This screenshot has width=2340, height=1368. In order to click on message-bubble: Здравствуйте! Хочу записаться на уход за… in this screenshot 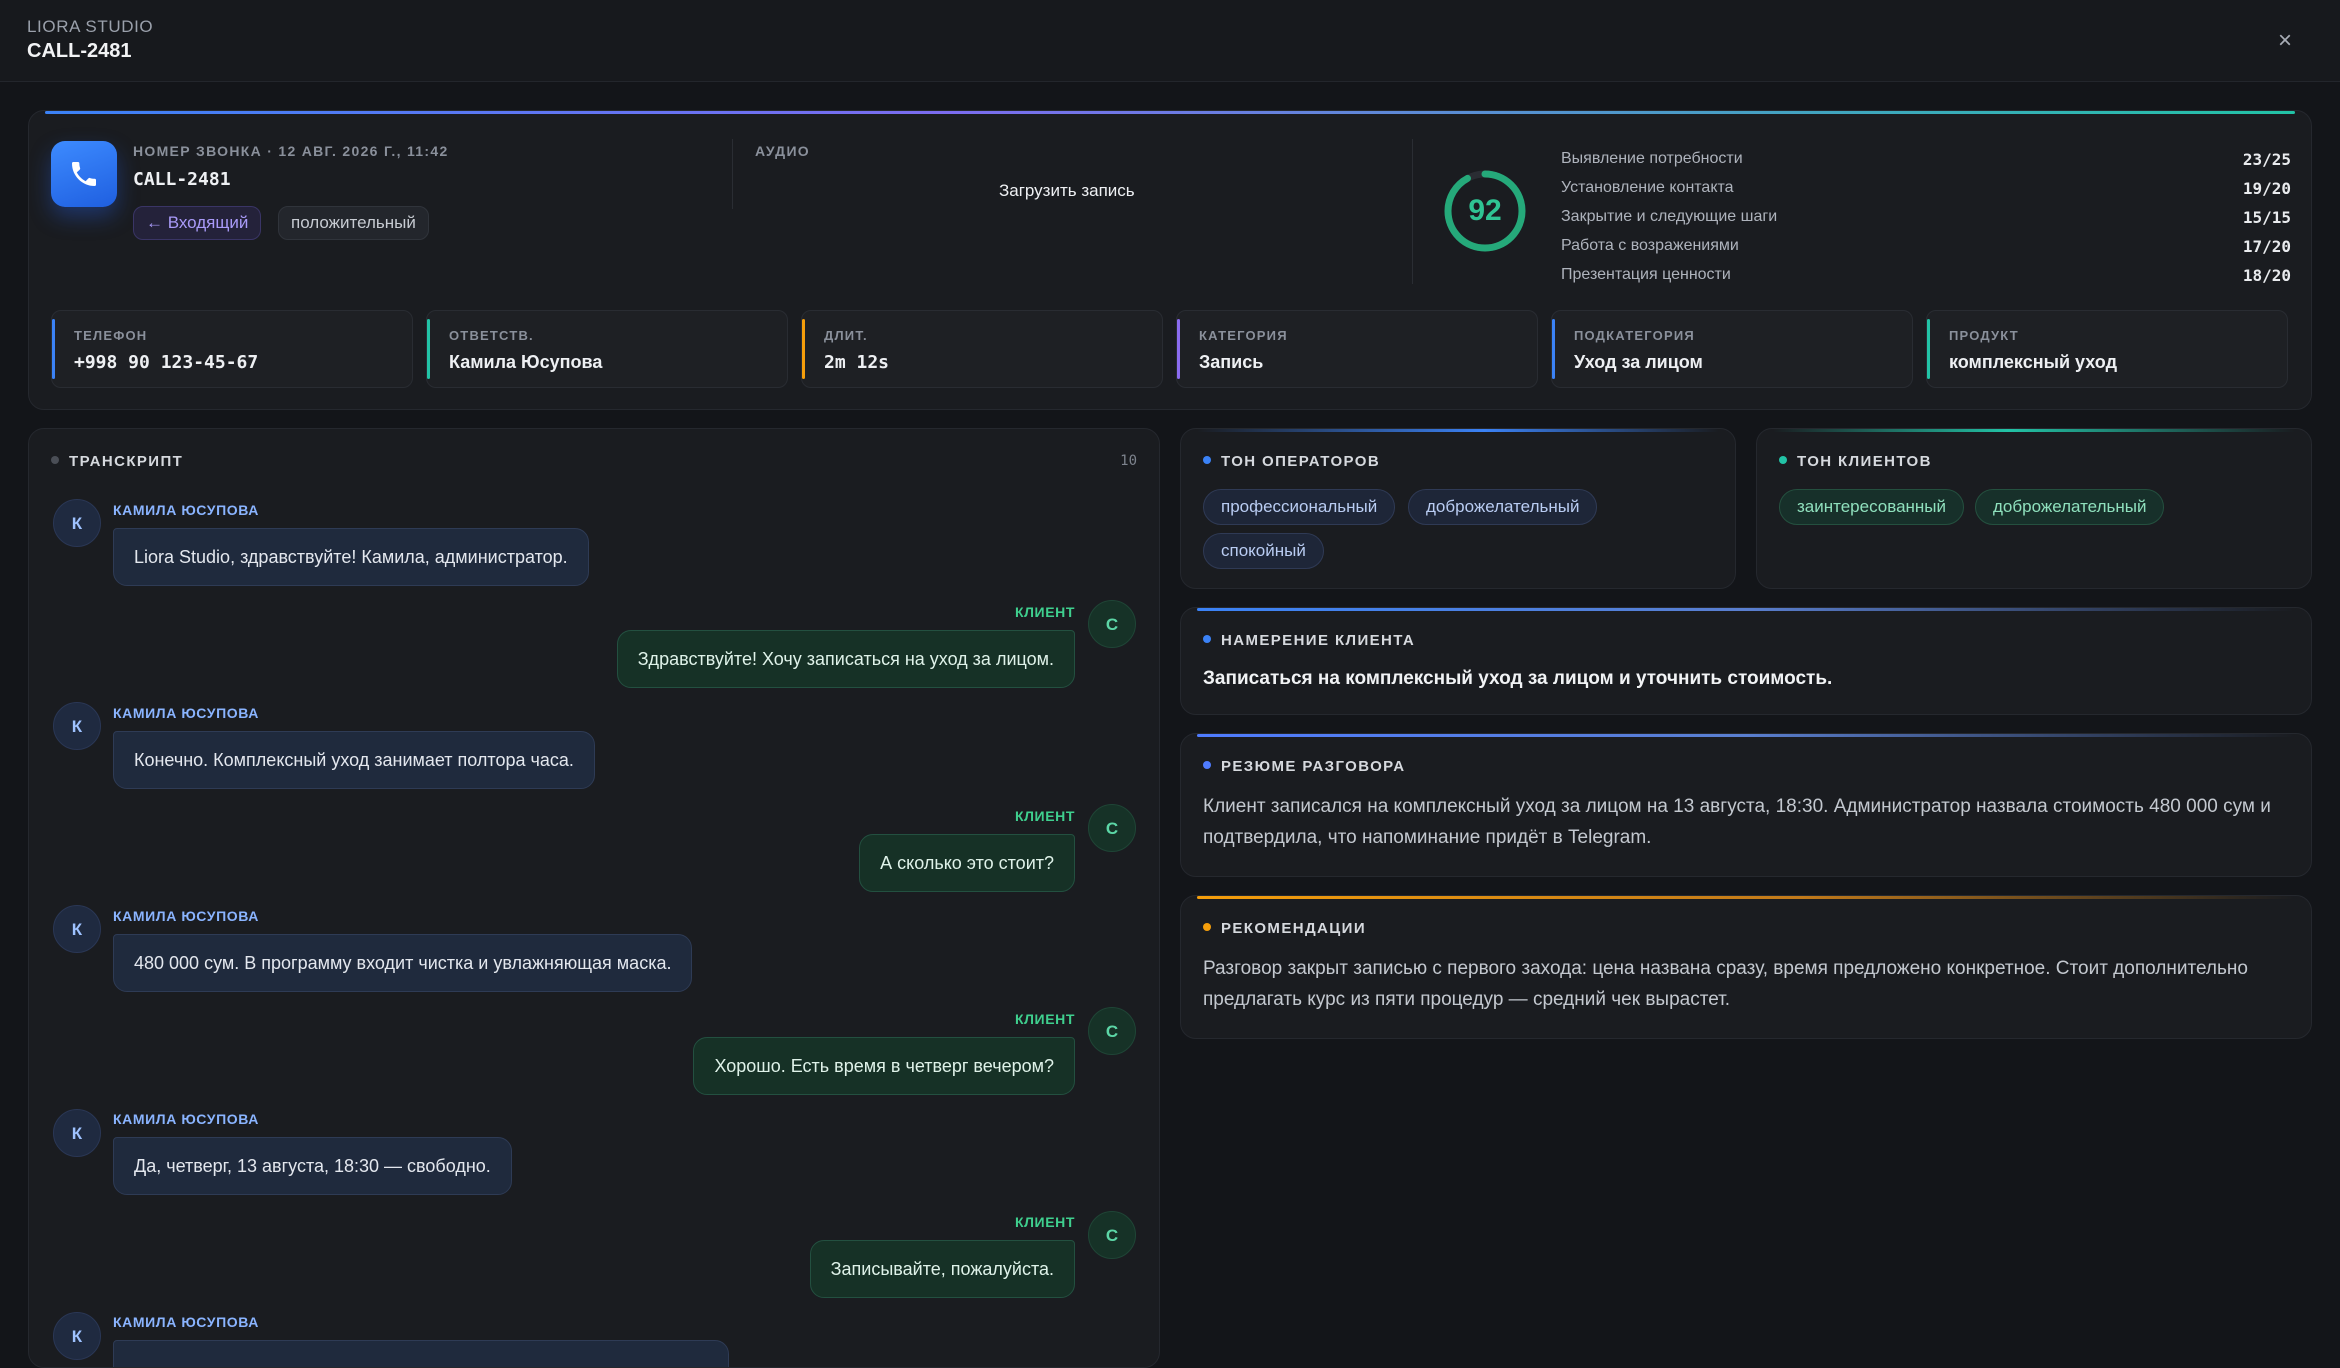, I will do `click(845, 659)`.